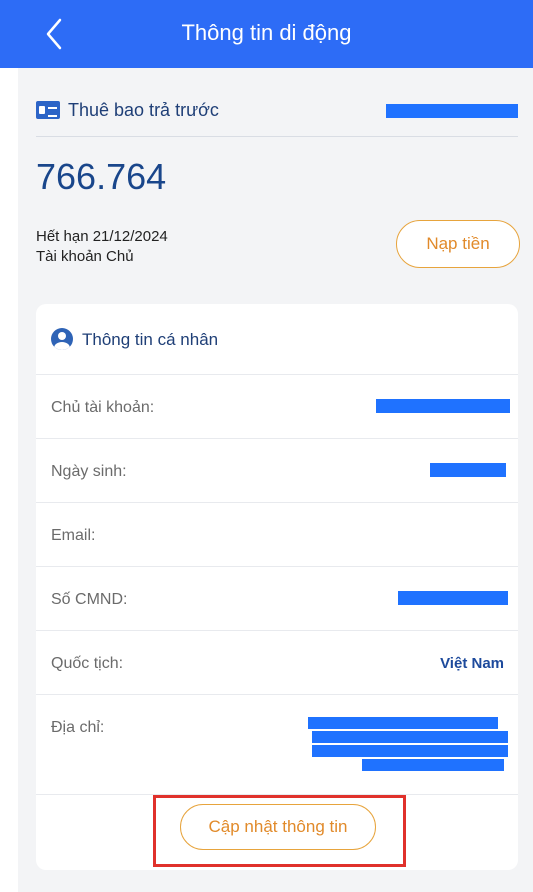 The image size is (533, 892). I want to click on nationality-value: Việt Nam, so click(472, 663).